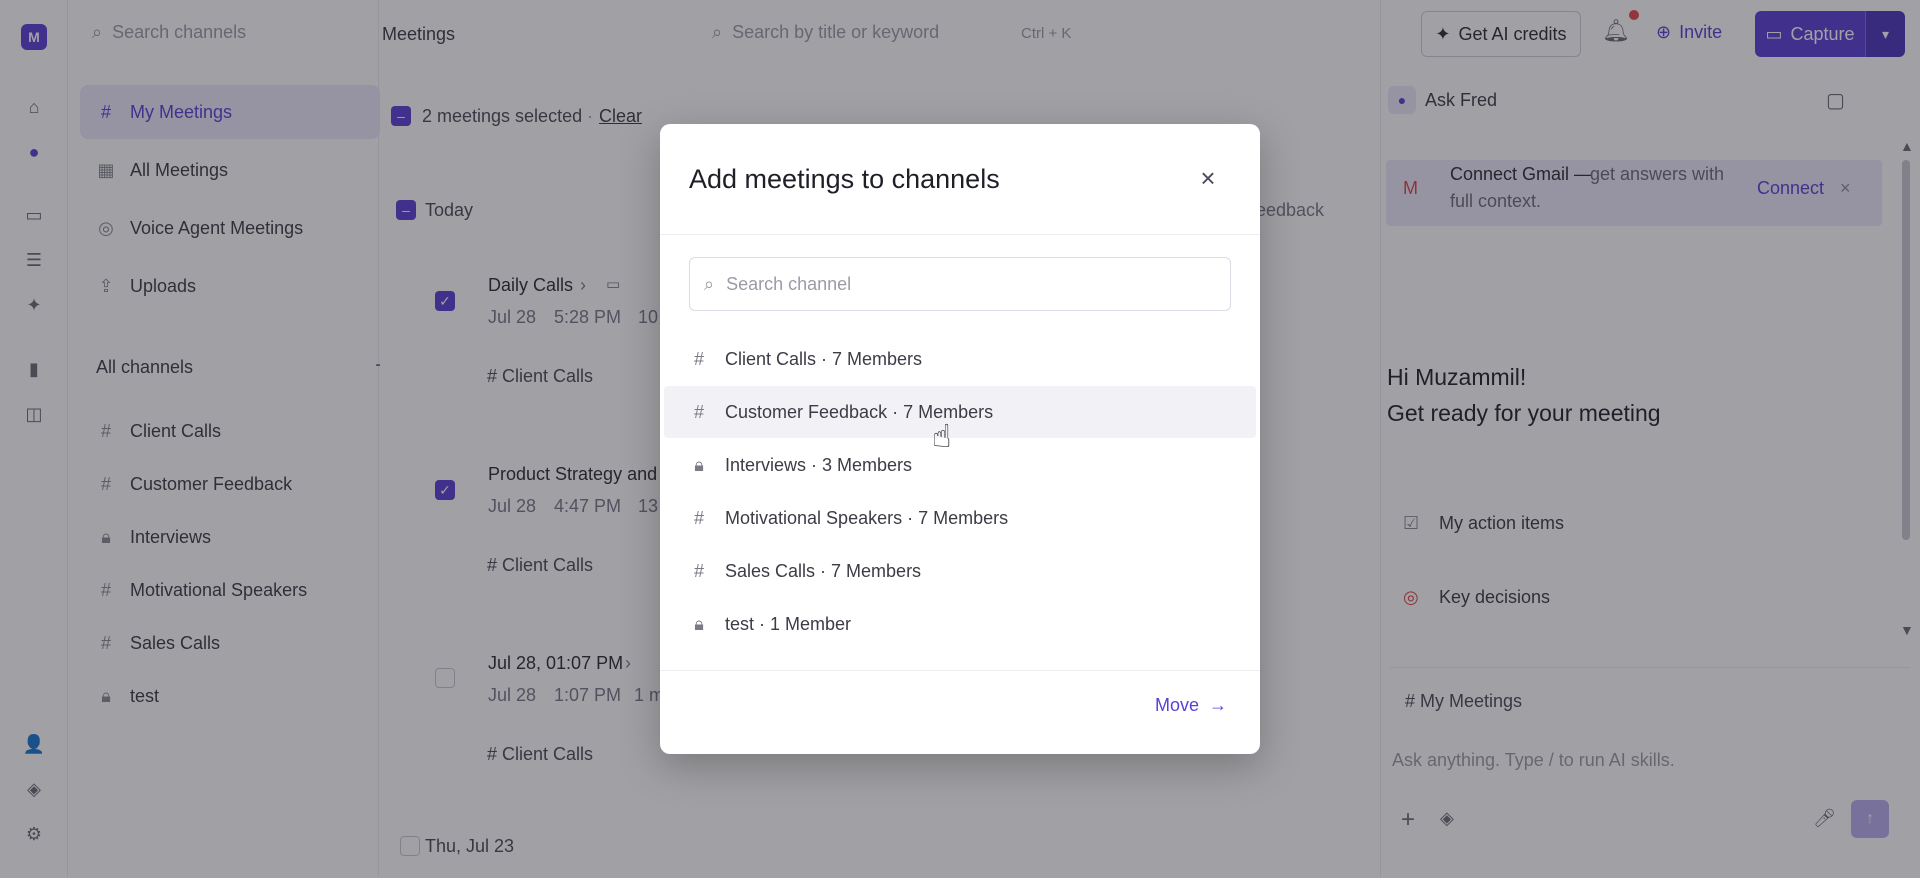 Image resolution: width=1920 pixels, height=878 pixels. Describe the element at coordinates (859, 411) in the screenshot. I see `channel-option-label: Customer Feedback · 7 Members` at that location.